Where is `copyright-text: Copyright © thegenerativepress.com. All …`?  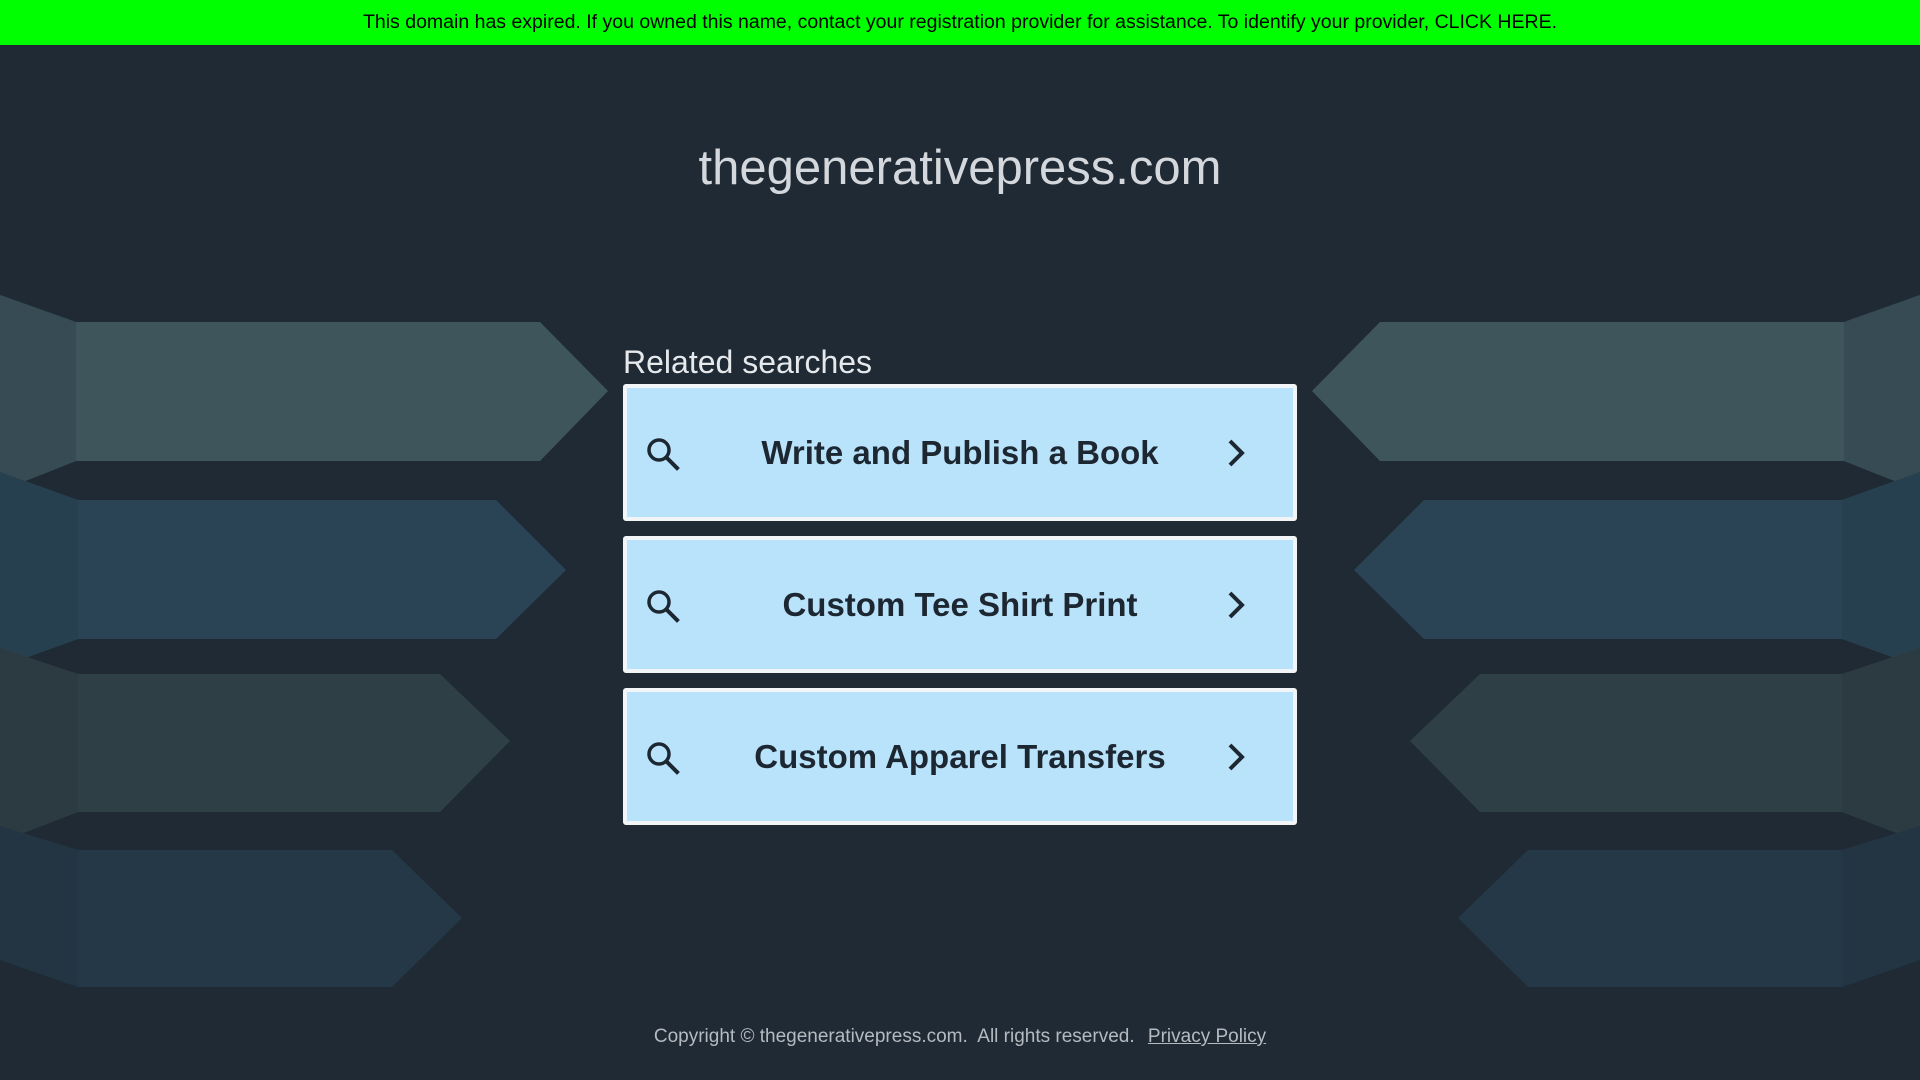 copyright-text: Copyright © thegenerativepress.com. All … is located at coordinates (894, 1036).